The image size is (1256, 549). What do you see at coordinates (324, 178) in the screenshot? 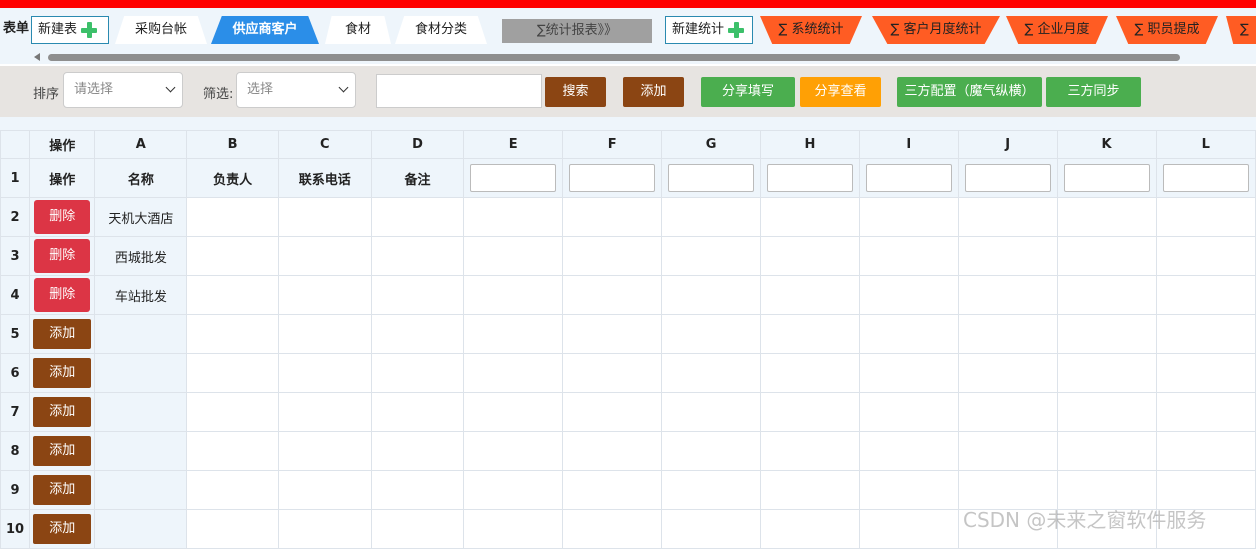
I see `header-cell-phone: 联系电话` at bounding box center [324, 178].